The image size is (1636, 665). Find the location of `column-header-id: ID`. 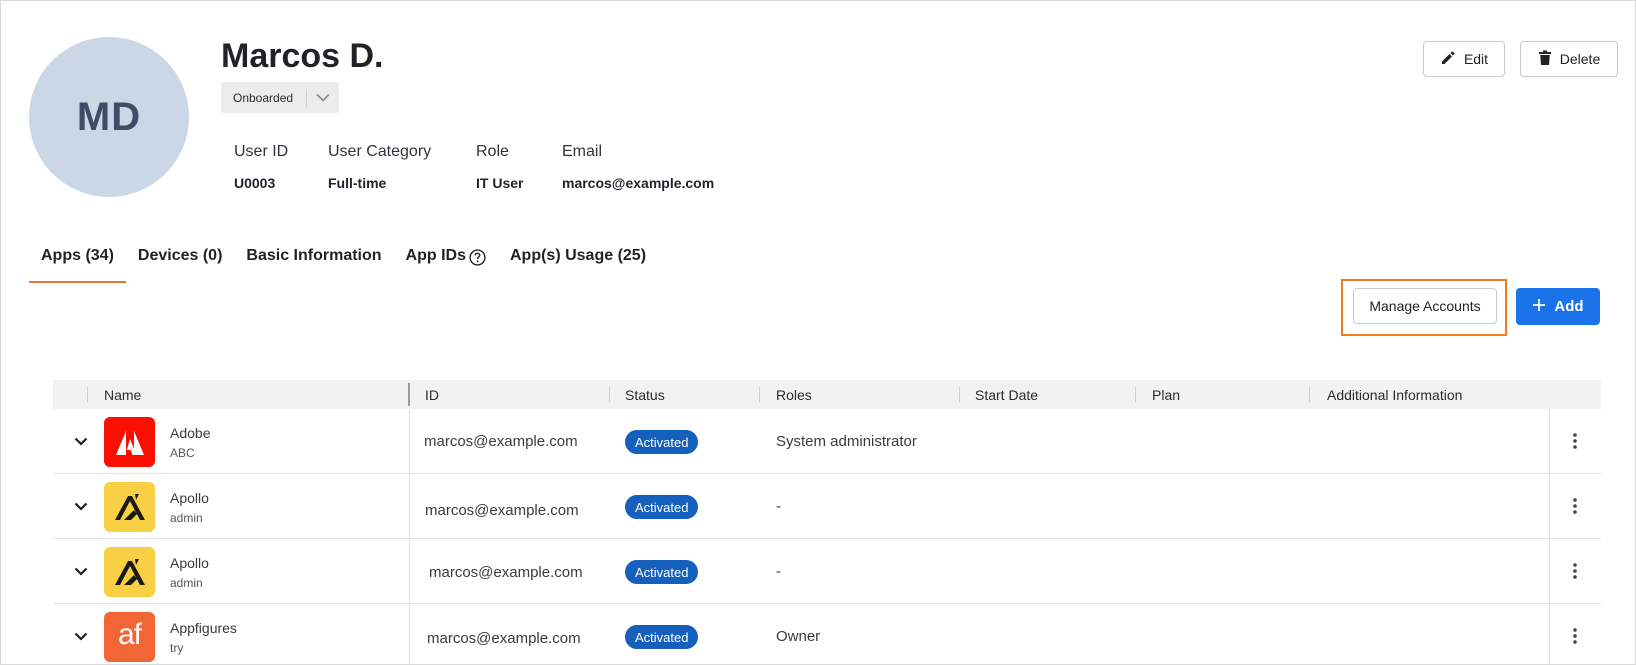

column-header-id: ID is located at coordinates (432, 394).